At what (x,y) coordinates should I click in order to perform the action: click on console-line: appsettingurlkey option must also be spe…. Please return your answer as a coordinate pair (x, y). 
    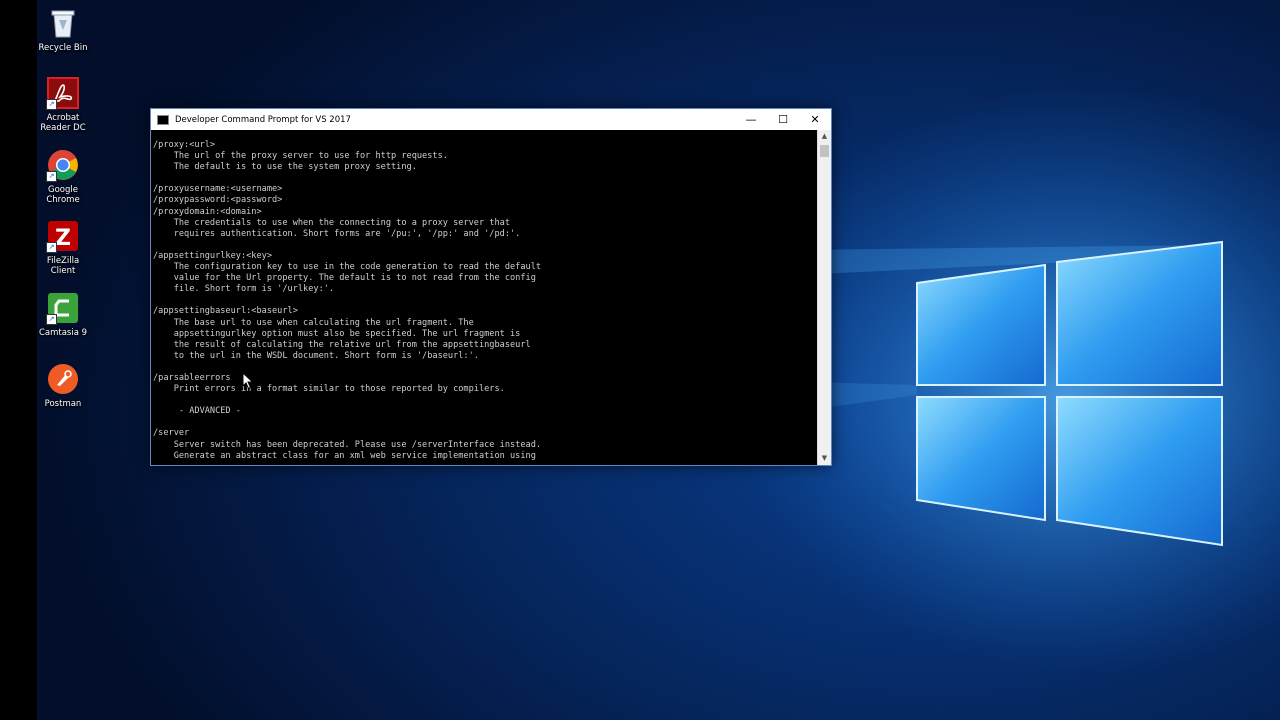
    Looking at the image, I should click on (337, 333).